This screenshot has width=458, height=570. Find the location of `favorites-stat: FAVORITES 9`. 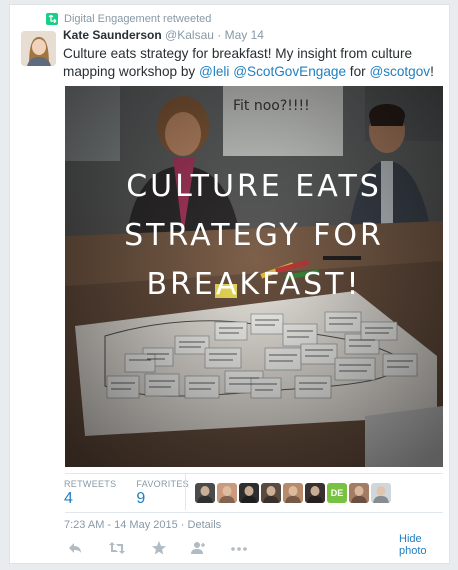

favorites-stat: FAVORITES 9 is located at coordinates (162, 493).